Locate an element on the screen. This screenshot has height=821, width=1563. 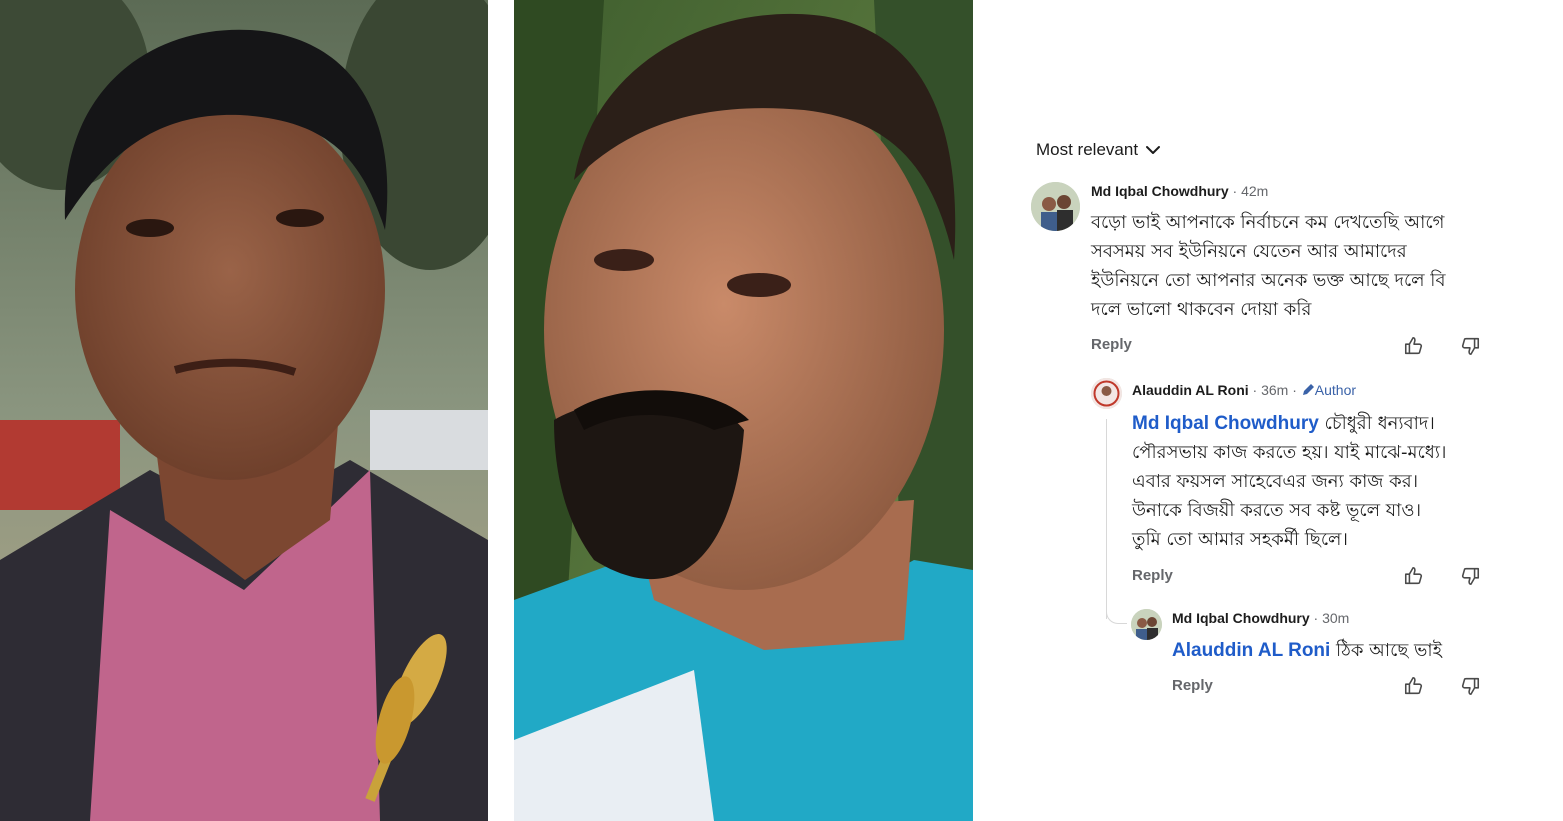
comment-author: Md Iqbal Chowdhury · 30m is located at coordinates (1260, 618).